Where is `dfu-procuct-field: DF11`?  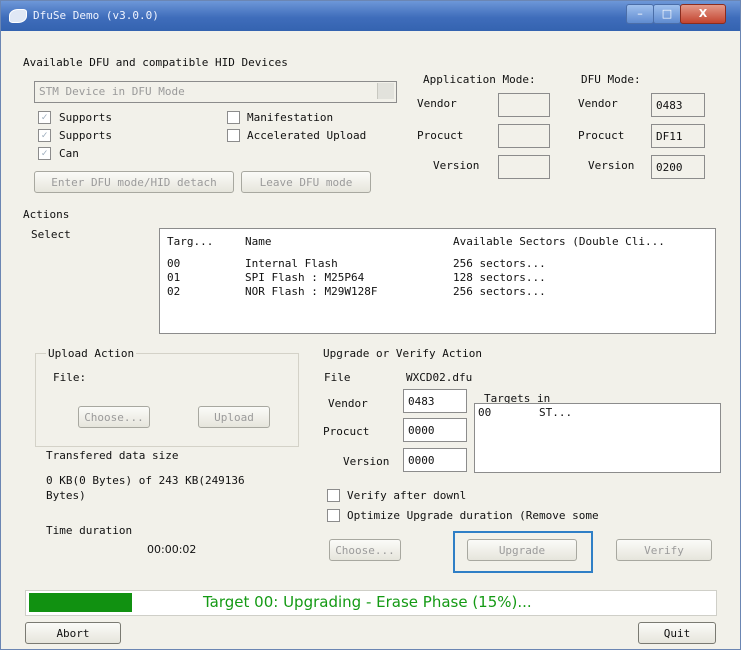
dfu-procuct-field: DF11 is located at coordinates (678, 136).